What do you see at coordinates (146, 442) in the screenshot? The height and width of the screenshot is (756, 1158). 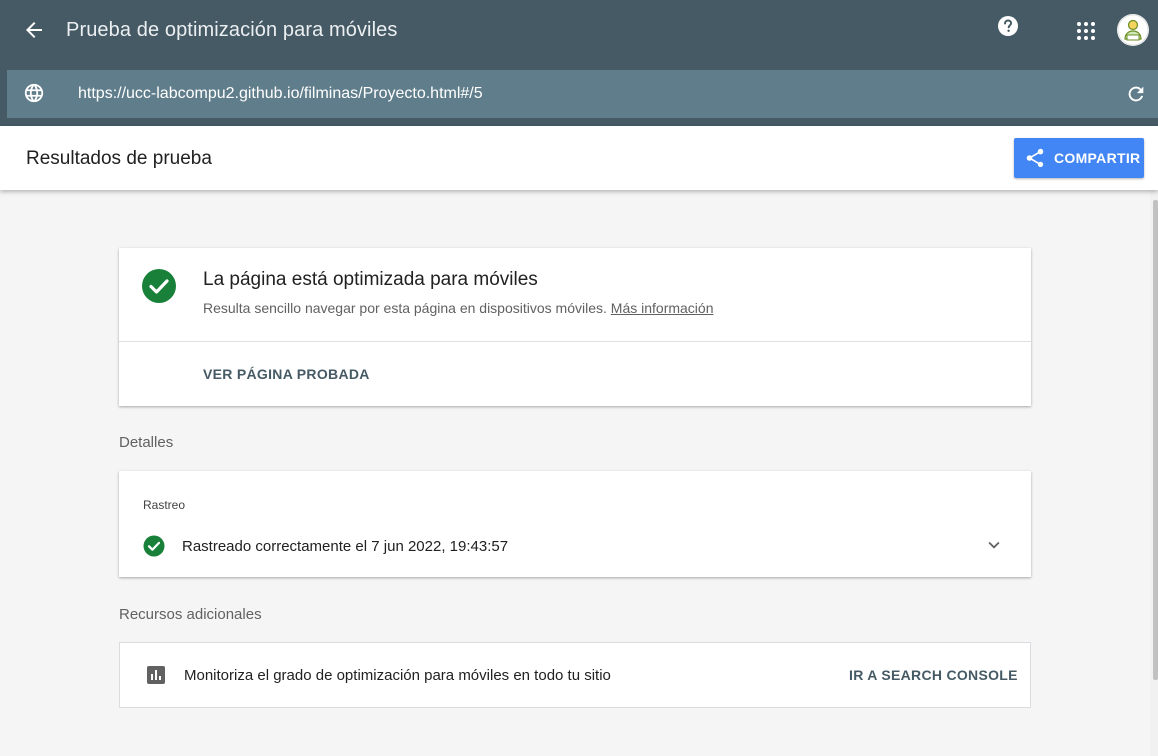 I see `details-section-label: Detalles` at bounding box center [146, 442].